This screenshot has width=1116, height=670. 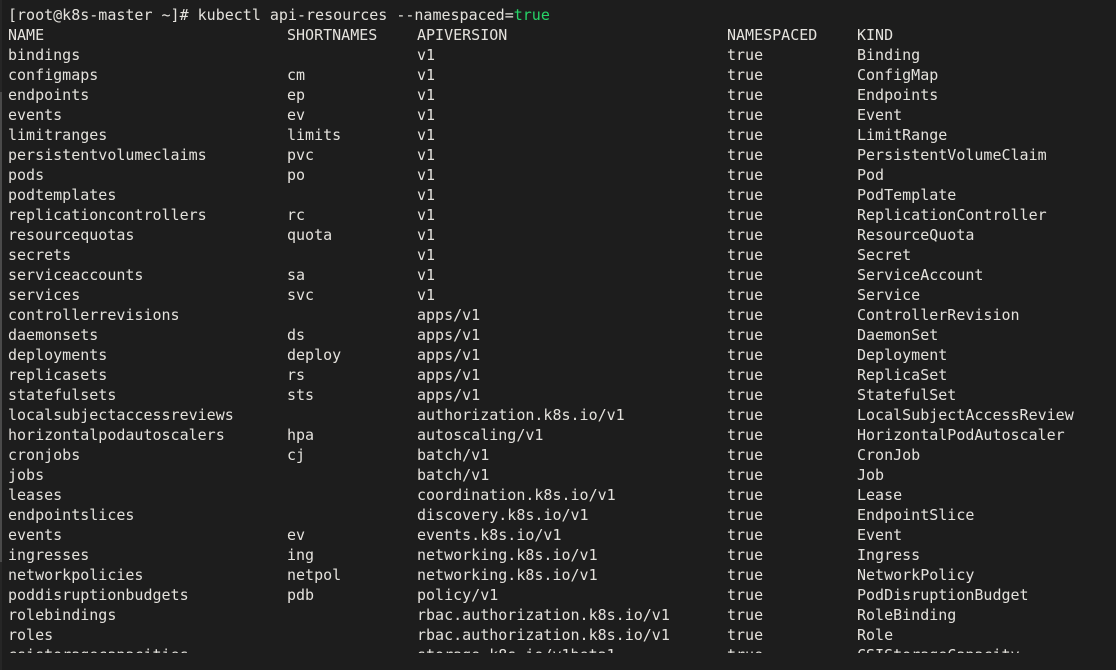 What do you see at coordinates (516, 495) in the screenshot?
I see `row-apiversion: coordination.k8s.io/v1` at bounding box center [516, 495].